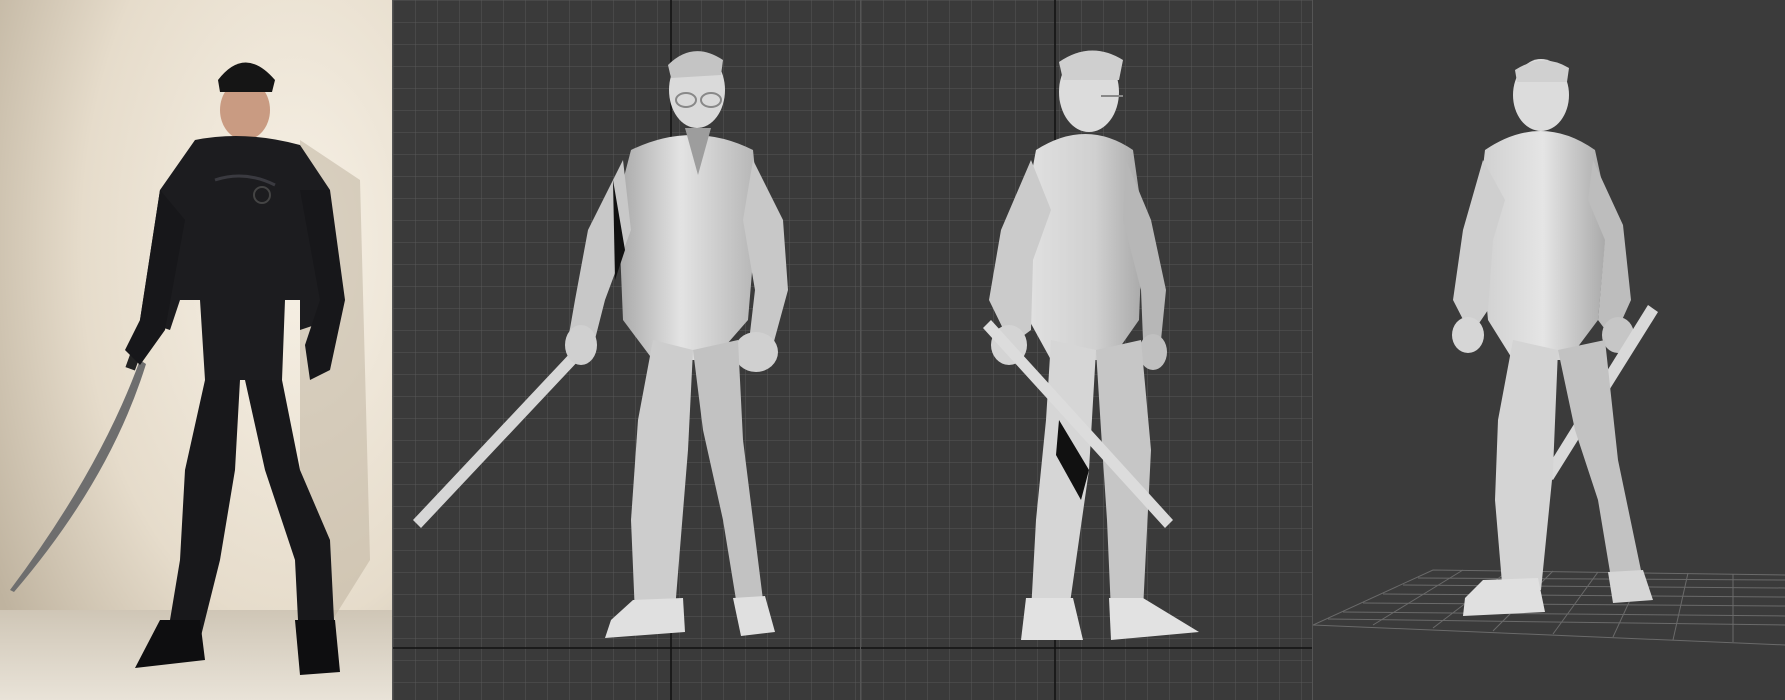  Describe the element at coordinates (1052, 619) in the screenshot. I see `near-shoe` at that location.